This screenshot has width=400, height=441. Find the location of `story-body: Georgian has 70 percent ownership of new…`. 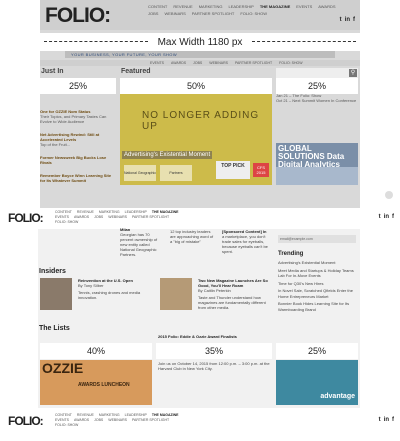

story-body: Georgian has 70 percent ownership of new… is located at coordinates (139, 244).